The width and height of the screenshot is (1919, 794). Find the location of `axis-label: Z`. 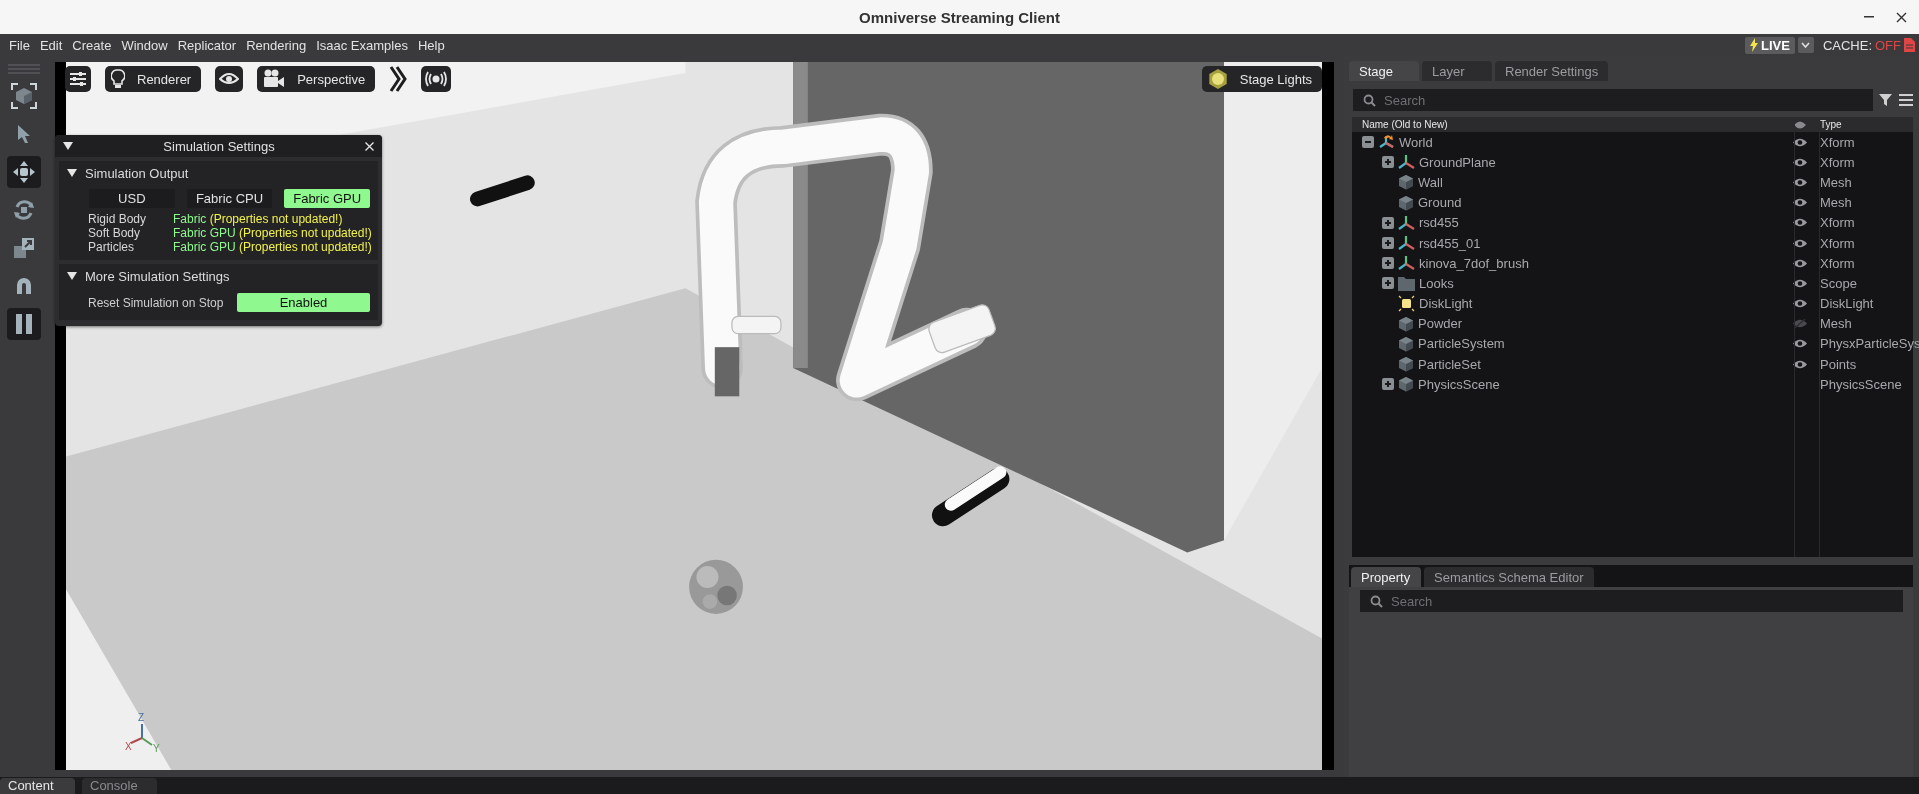

axis-label: Z is located at coordinates (141, 717).